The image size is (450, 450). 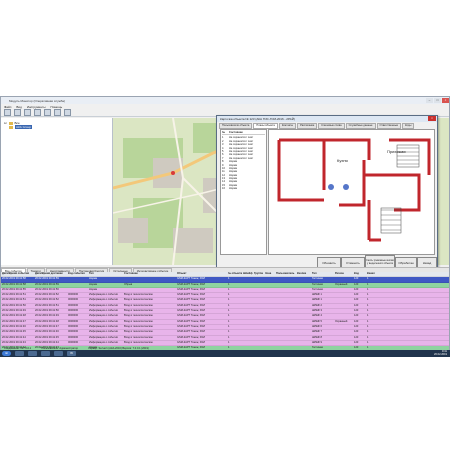 What do you see at coordinates (317, 326) in the screenshot?
I see `table-cell: ШЛЕФ 6` at bounding box center [317, 326].